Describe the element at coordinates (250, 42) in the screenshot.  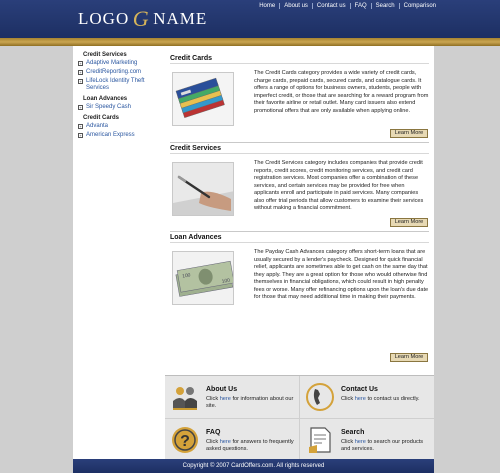
I see `header-gold-band` at that location.